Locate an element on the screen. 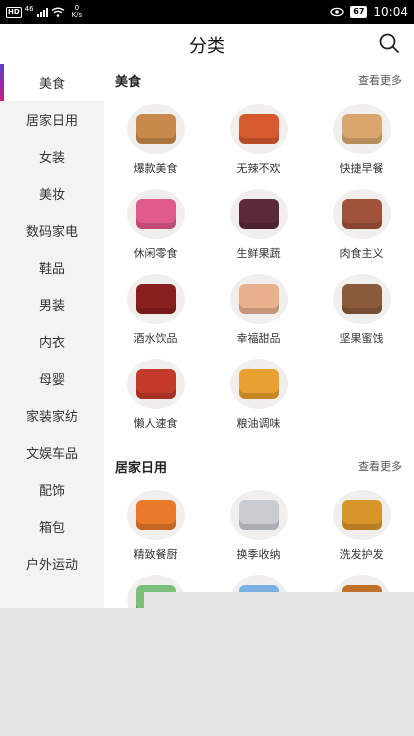  wifi-icon is located at coordinates (58, 12).